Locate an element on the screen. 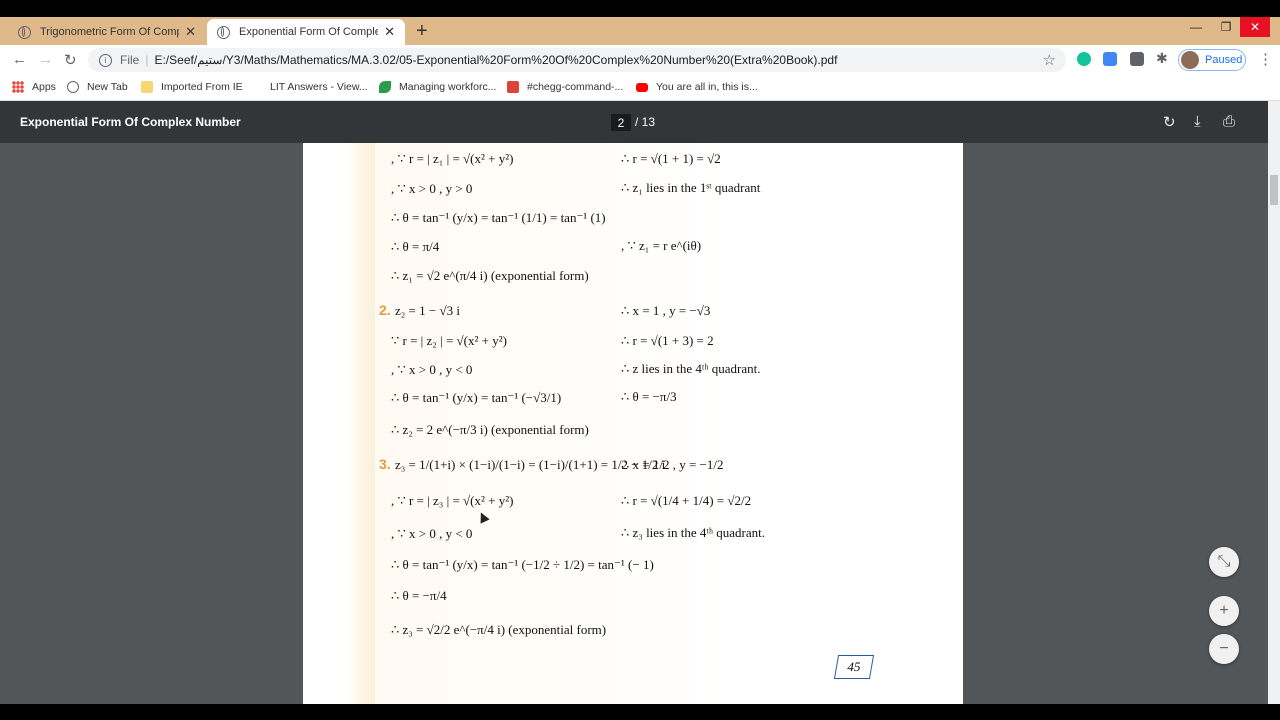 This screenshot has height=720, width=1280. math-line: , ∵ z₁ = r e^(iθ) is located at coordinates (661, 245).